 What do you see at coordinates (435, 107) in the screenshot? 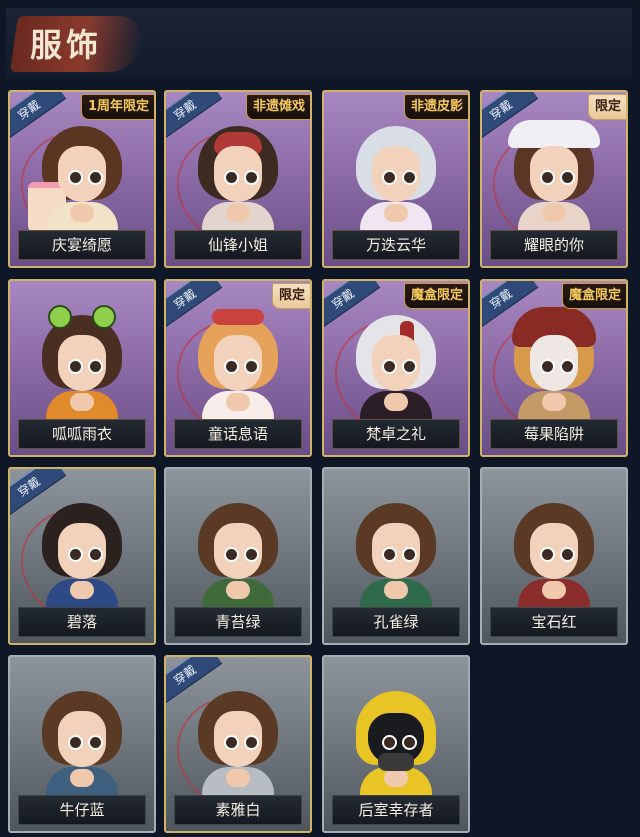
I see `limited-badge: 非遗皮影` at bounding box center [435, 107].